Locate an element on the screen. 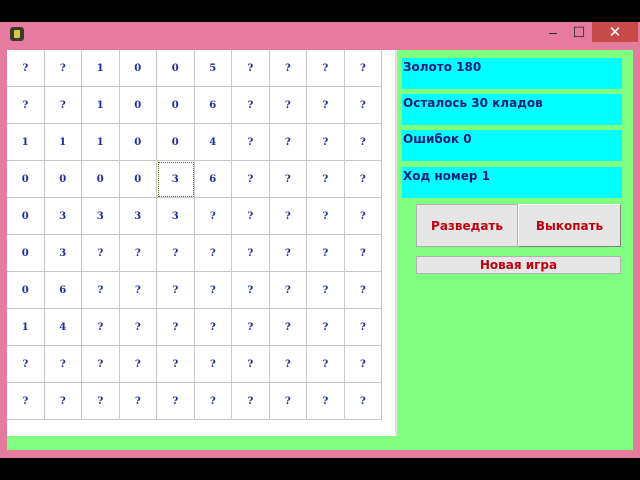 This screenshot has width=640, height=480. maximize-button: ☐ is located at coordinates (579, 32).